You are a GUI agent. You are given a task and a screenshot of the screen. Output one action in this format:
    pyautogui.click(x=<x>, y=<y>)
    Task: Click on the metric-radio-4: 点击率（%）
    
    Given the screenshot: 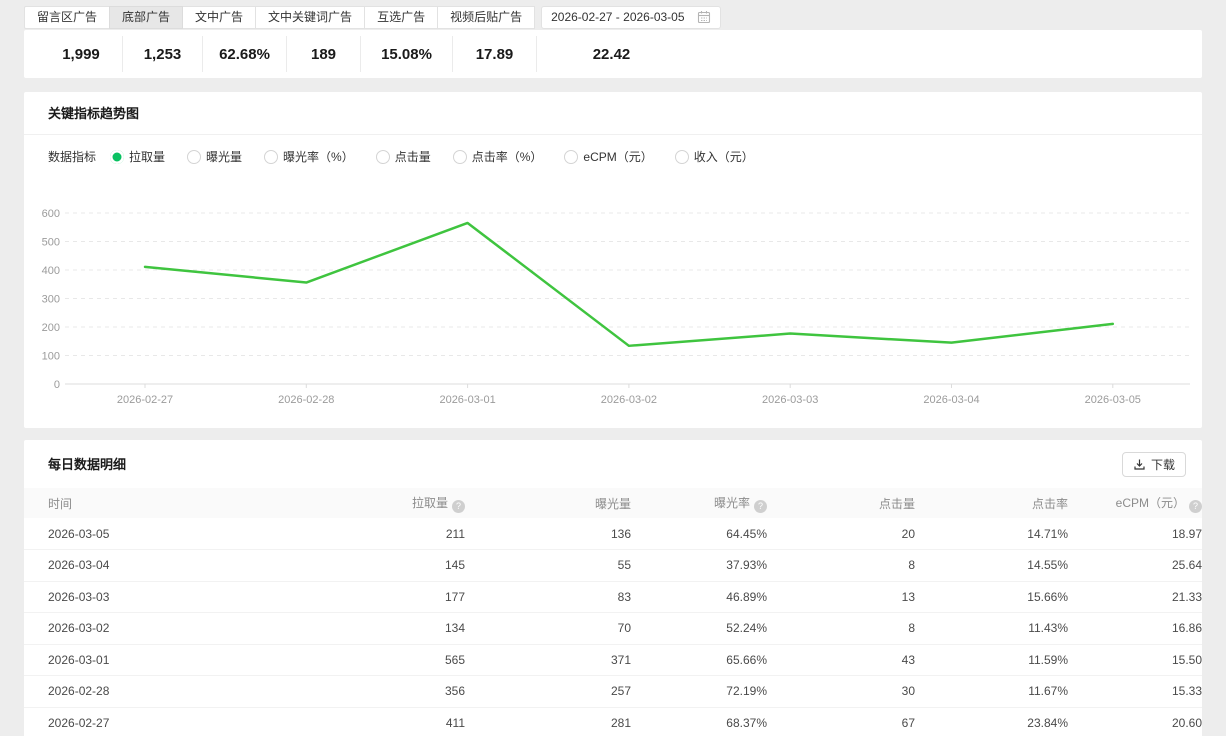 What is the action you would take?
    pyautogui.click(x=497, y=156)
    